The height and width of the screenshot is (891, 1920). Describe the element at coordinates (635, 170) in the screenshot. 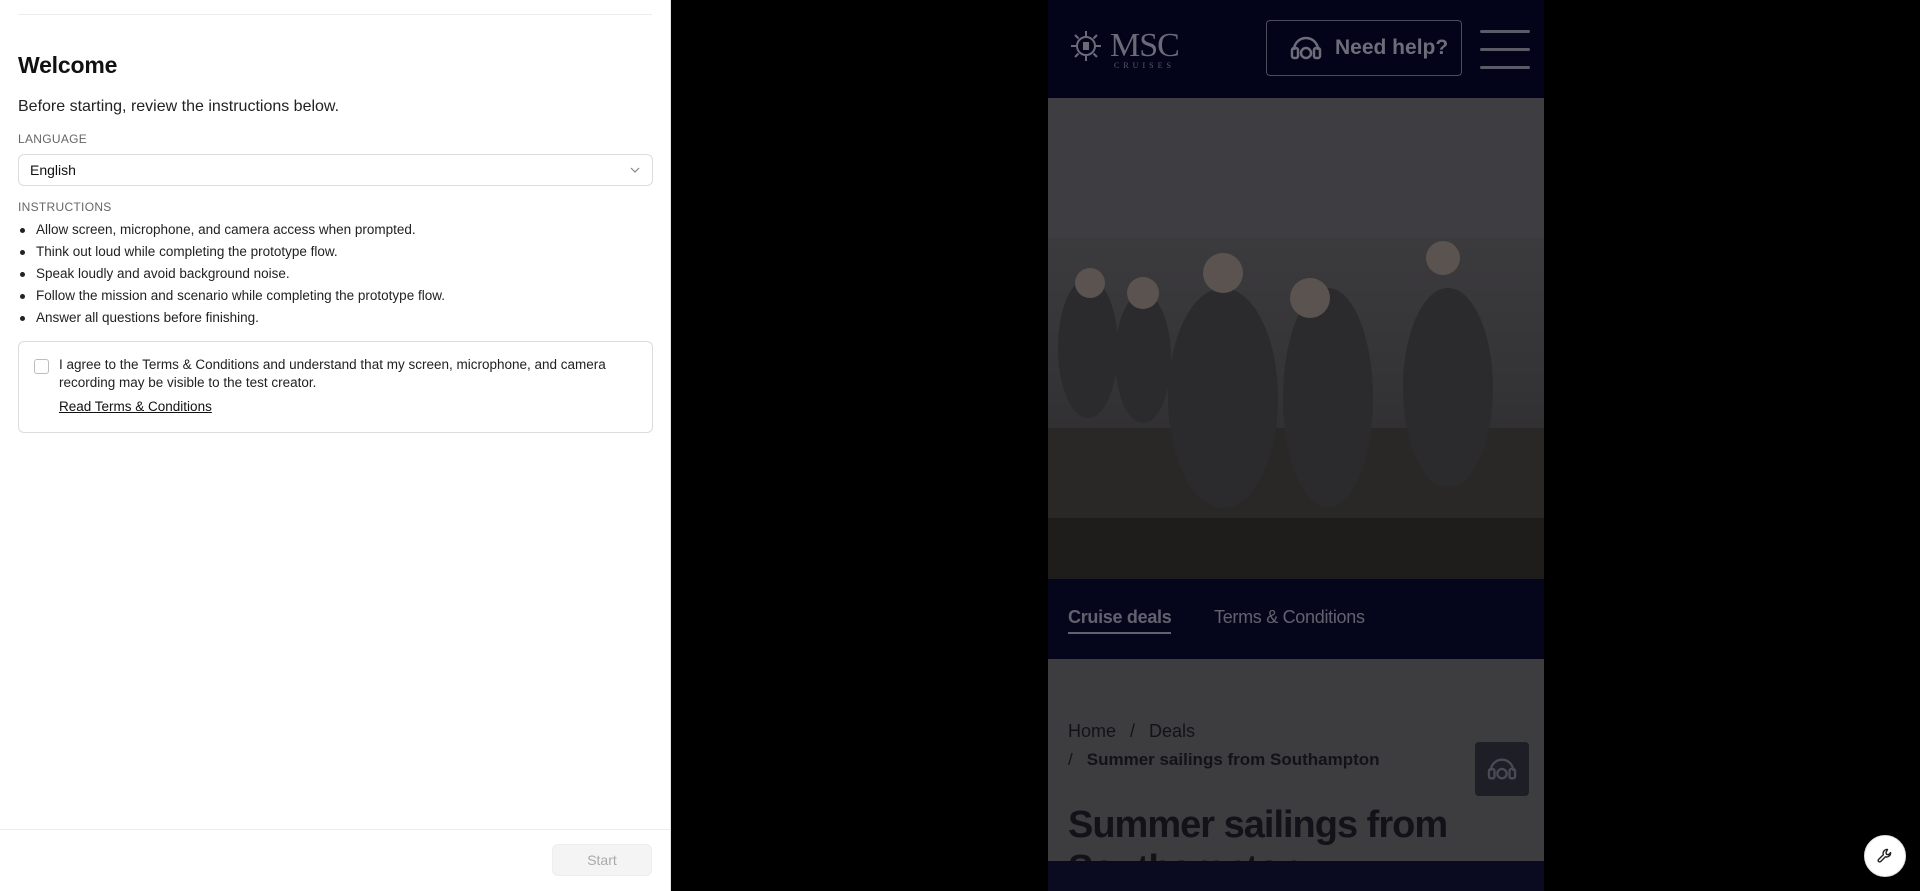

I see `chevron-down-icon` at that location.